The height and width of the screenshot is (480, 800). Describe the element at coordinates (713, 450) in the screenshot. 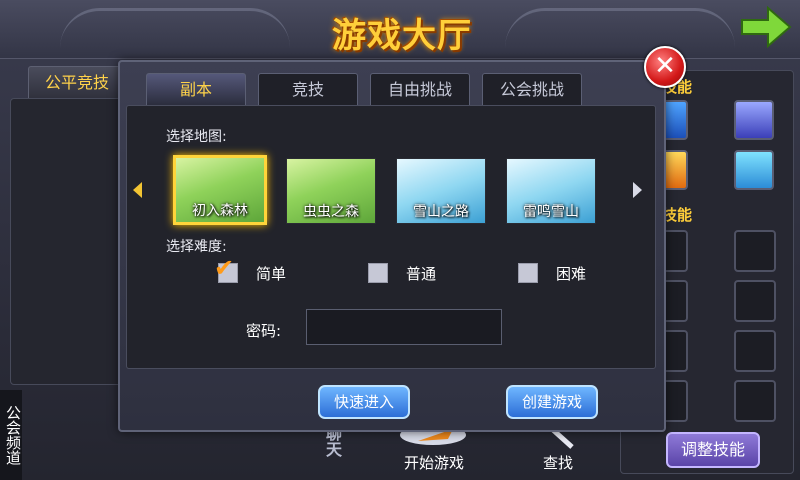

I see `adjust-skills-button: 调整技能` at that location.